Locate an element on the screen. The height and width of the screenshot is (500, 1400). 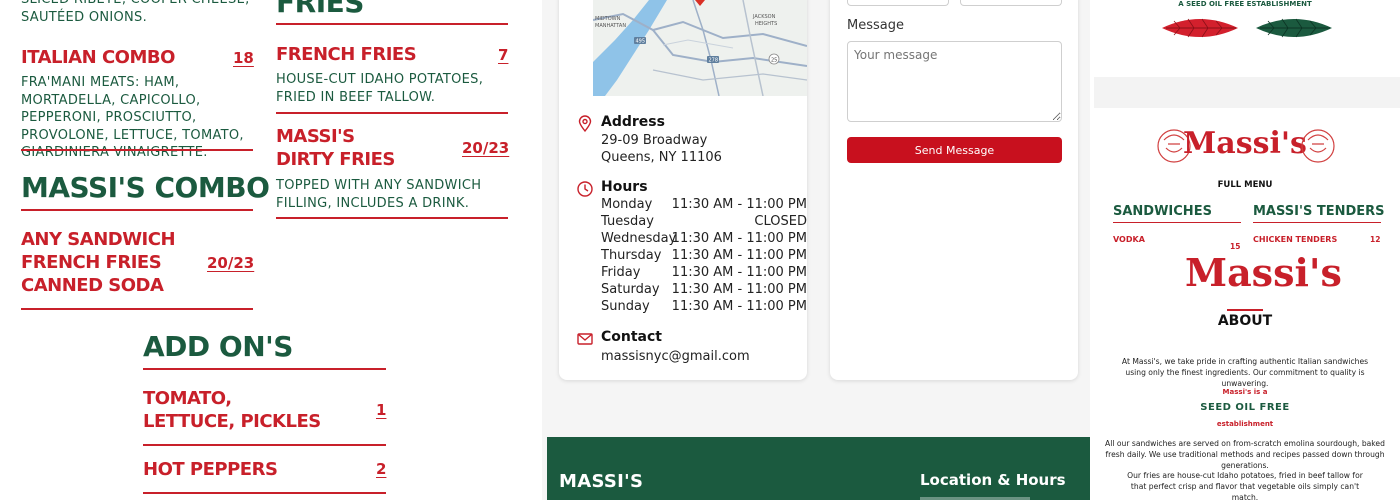
route-shield-label: 25 is located at coordinates (774, 61).